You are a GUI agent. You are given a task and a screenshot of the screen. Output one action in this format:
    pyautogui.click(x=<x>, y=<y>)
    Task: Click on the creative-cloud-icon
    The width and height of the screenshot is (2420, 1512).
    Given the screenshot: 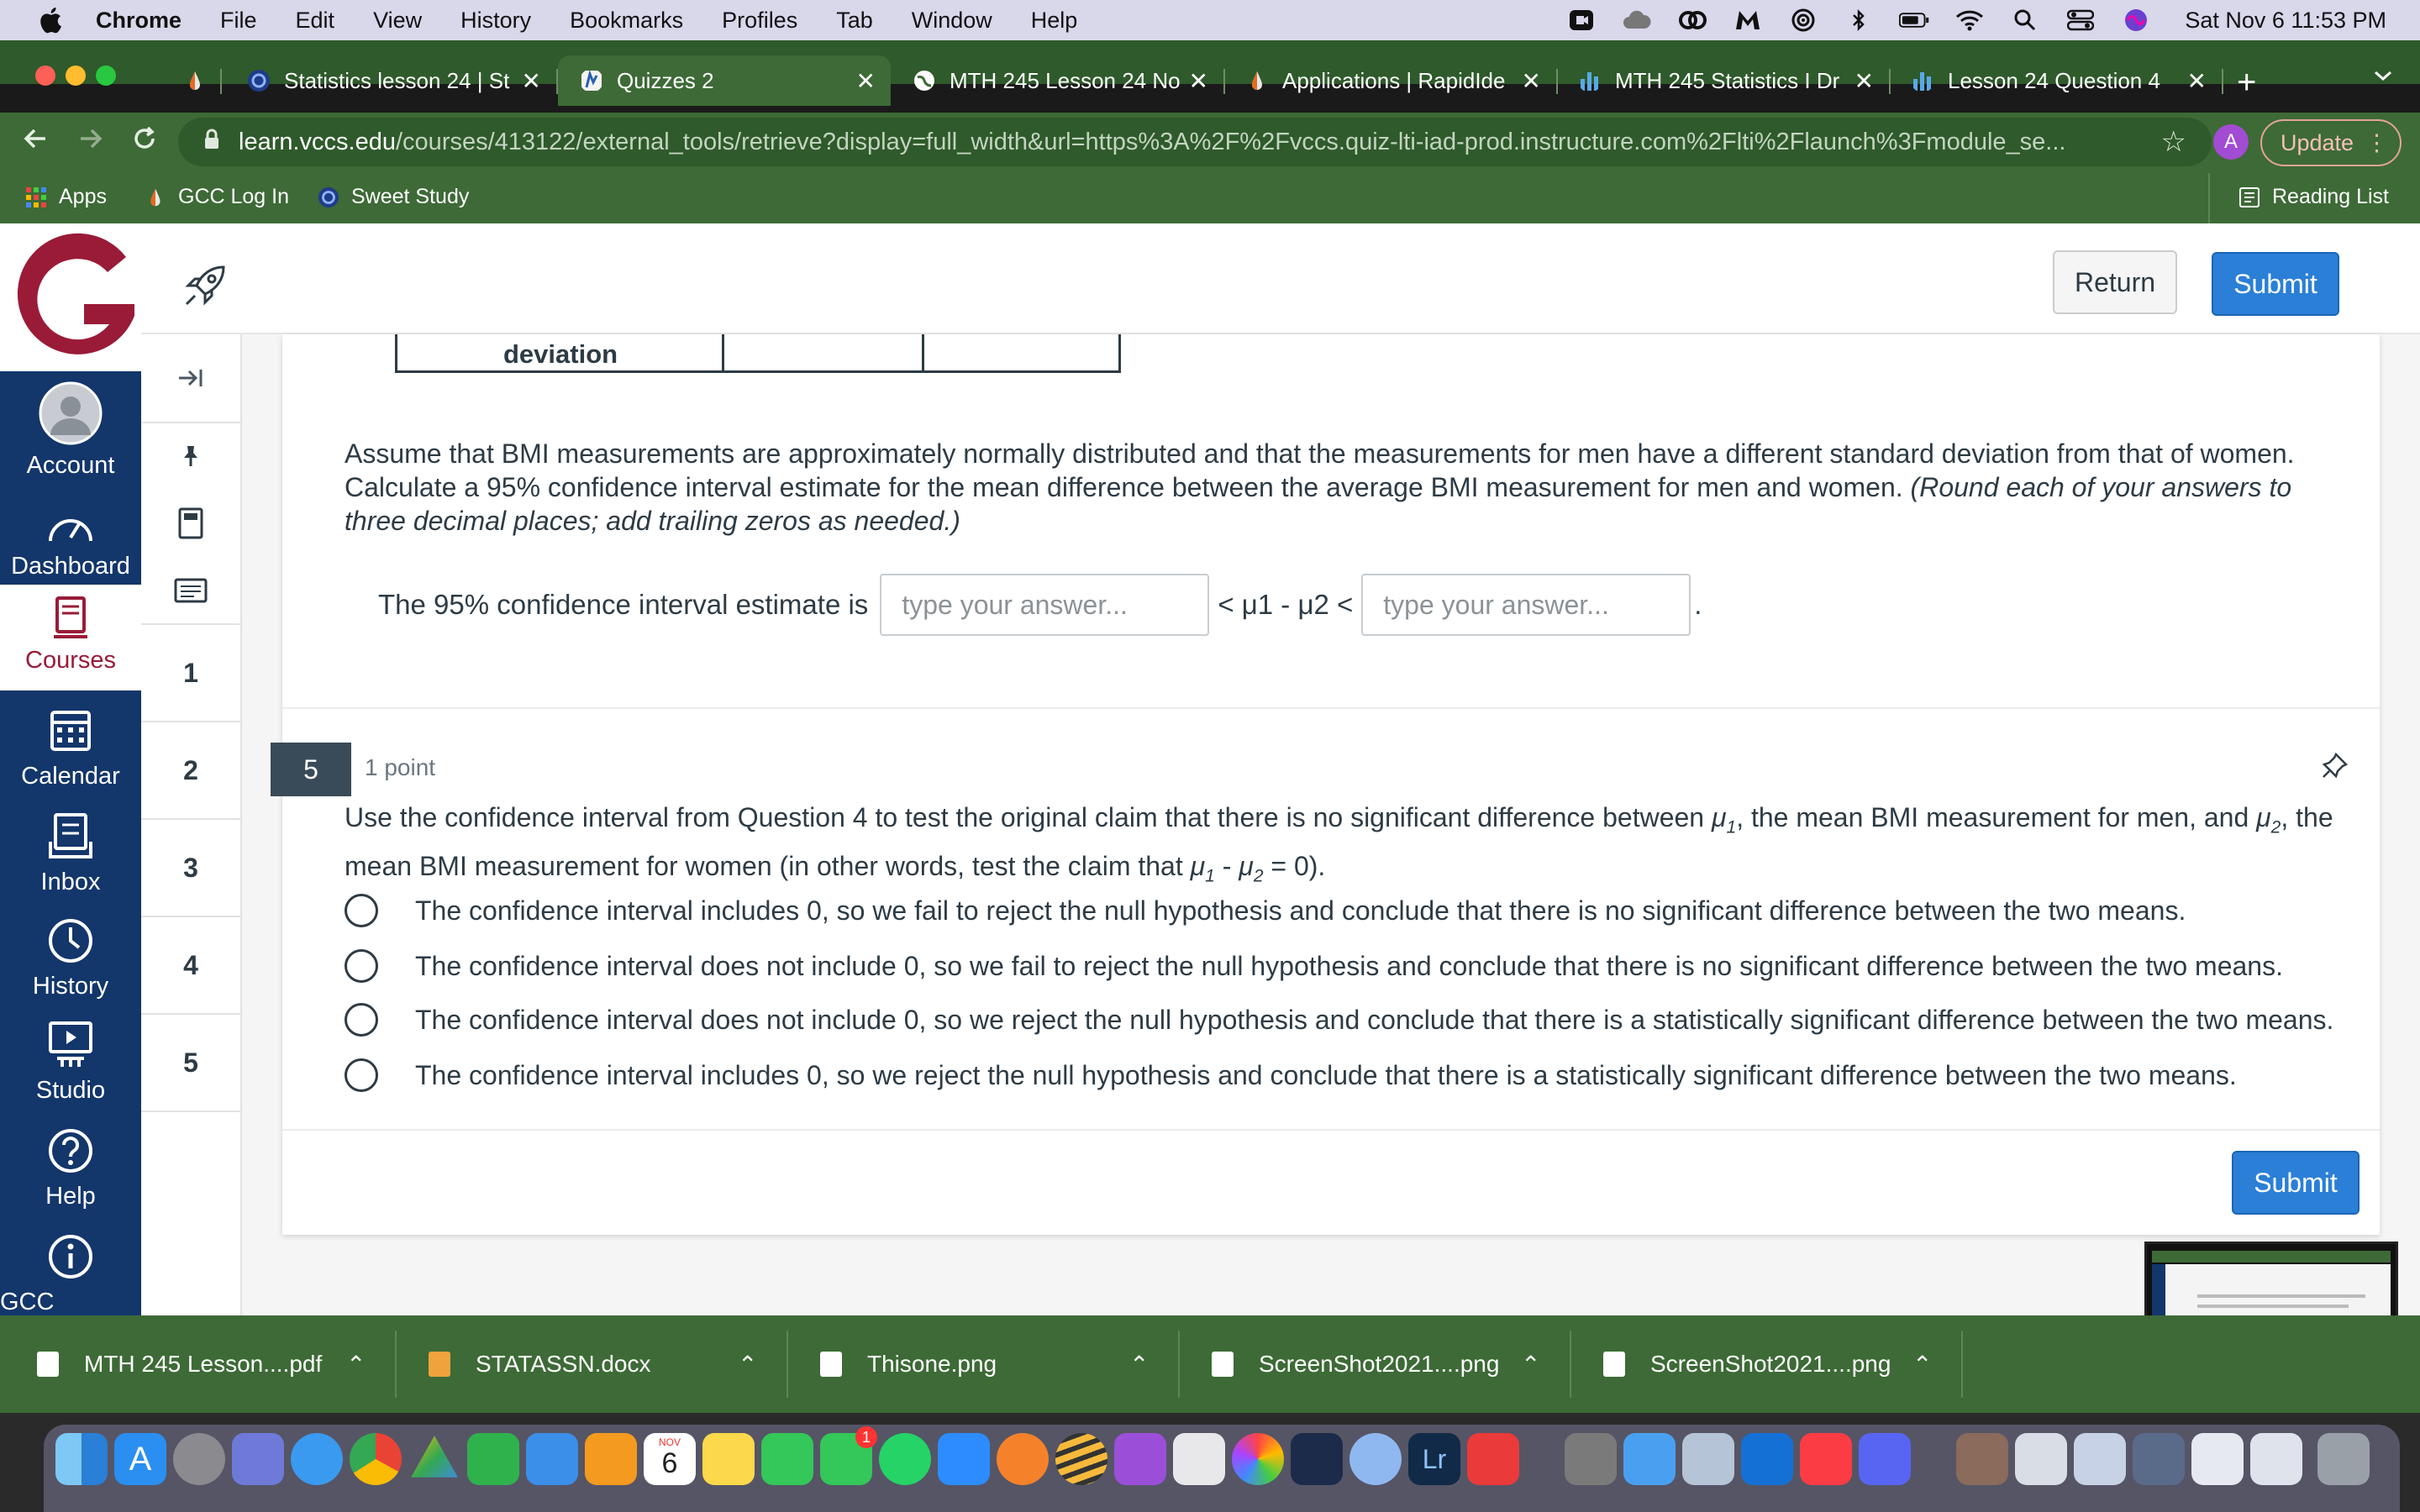 What is the action you would take?
    pyautogui.click(x=1692, y=20)
    